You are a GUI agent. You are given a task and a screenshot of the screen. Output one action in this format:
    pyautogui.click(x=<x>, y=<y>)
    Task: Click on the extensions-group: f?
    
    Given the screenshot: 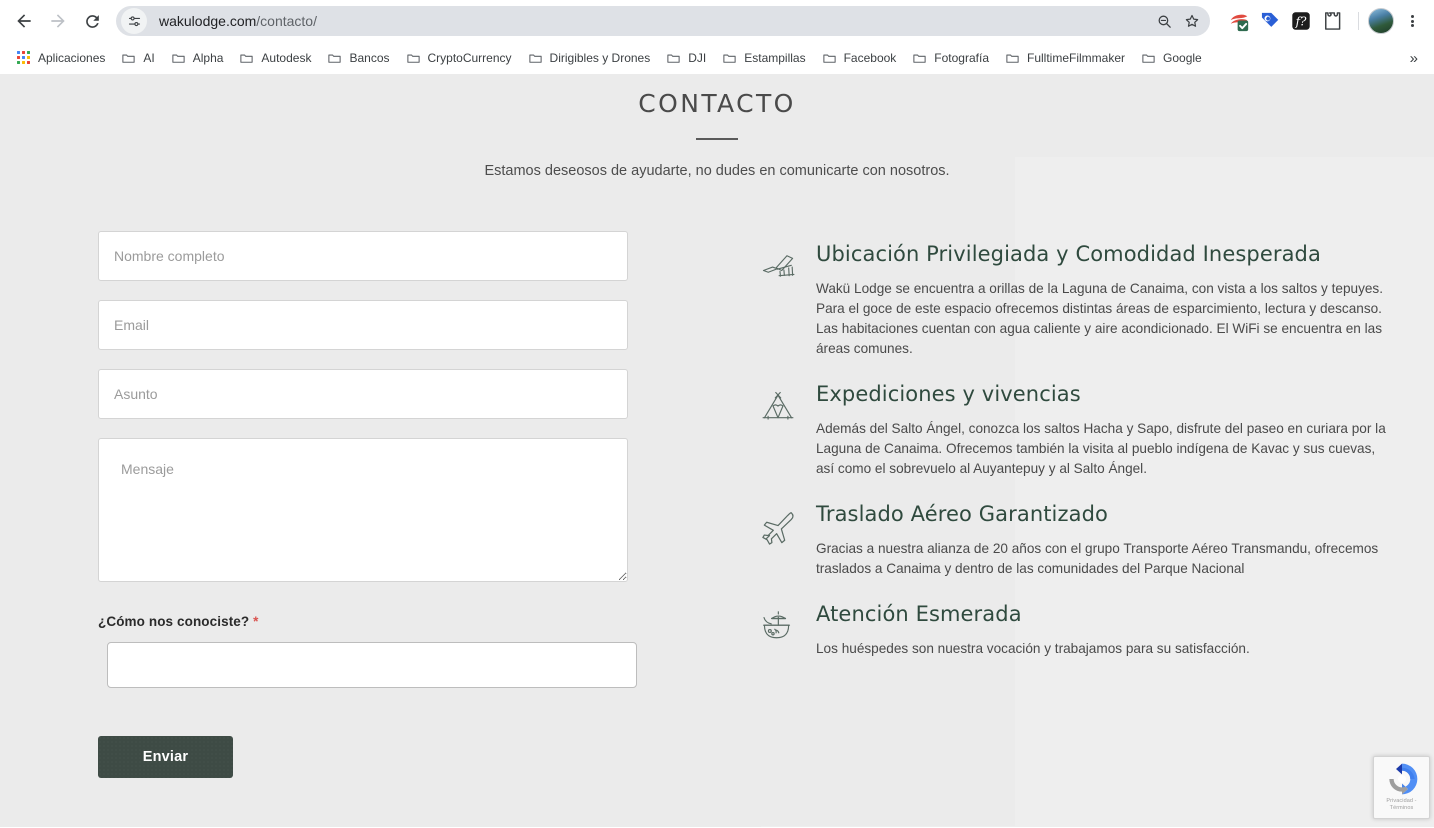 What is the action you would take?
    pyautogui.click(x=1283, y=21)
    